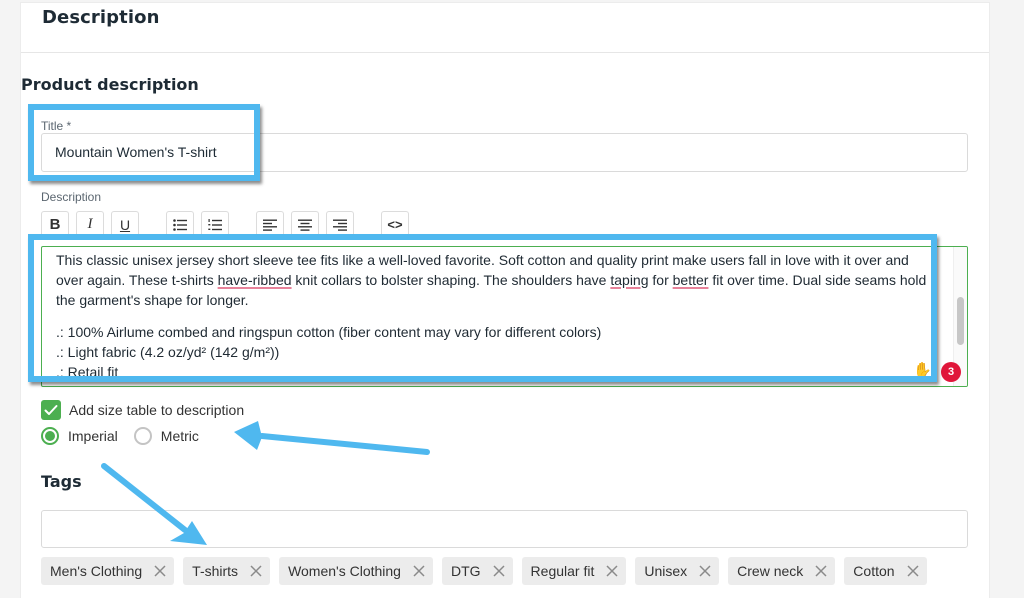  What do you see at coordinates (922, 370) in the screenshot?
I see `grammar-hand-icon: ✋` at bounding box center [922, 370].